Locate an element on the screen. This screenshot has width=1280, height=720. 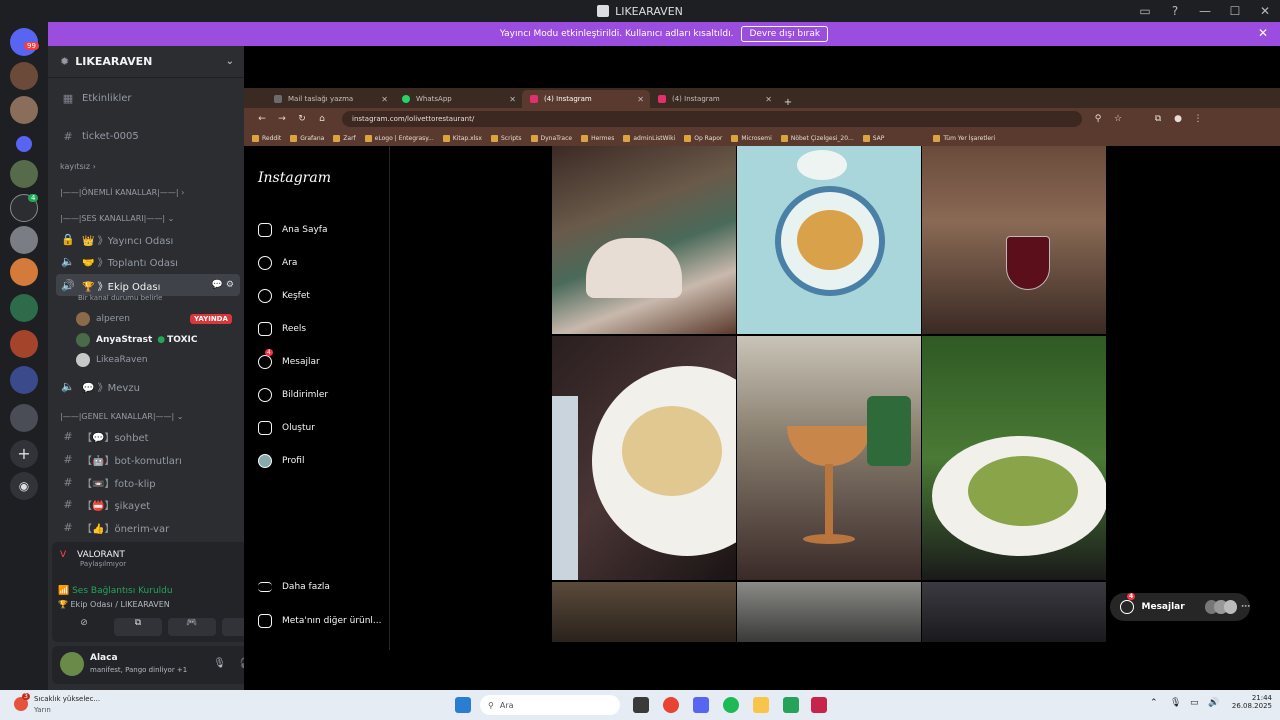
voice-channel-toplanti: 🔈 🤝 》Toplantı Odası is located at coordinates (148, 261).